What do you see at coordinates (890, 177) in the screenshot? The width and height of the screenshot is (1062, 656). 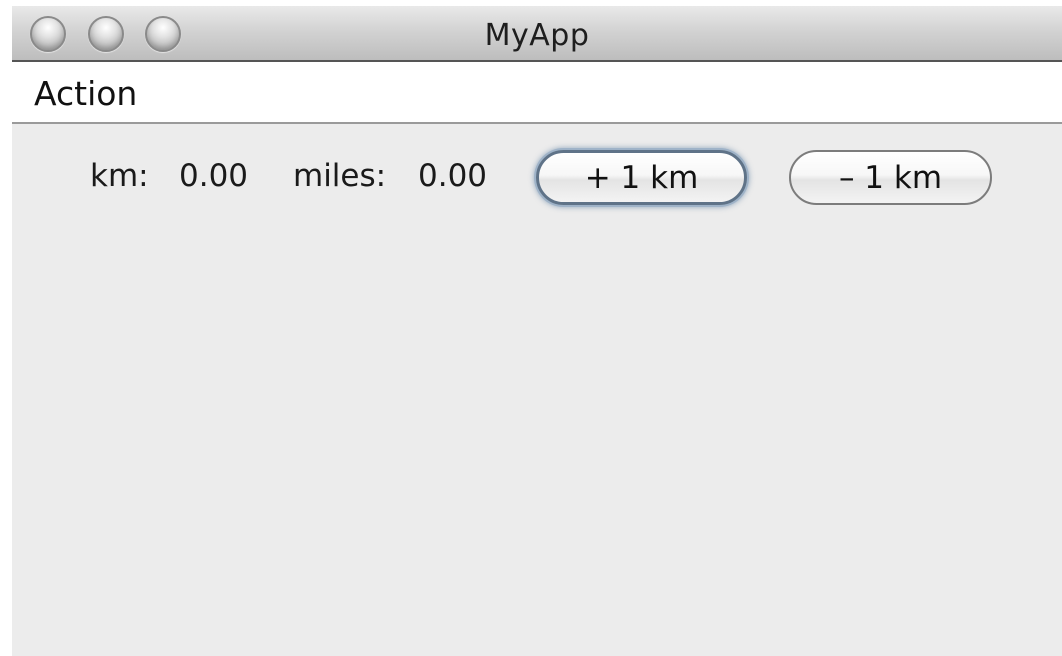 I see `subtract-1-km-button: – 1 km` at bounding box center [890, 177].